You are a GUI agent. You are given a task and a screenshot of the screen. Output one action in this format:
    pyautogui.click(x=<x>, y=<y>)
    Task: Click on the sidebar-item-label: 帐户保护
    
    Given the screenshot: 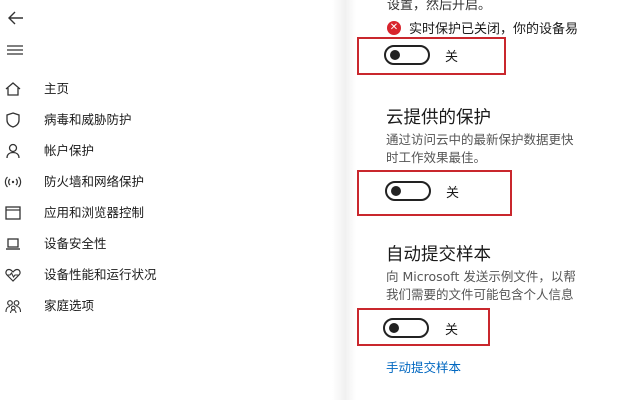 What is the action you would take?
    pyautogui.click(x=69, y=150)
    